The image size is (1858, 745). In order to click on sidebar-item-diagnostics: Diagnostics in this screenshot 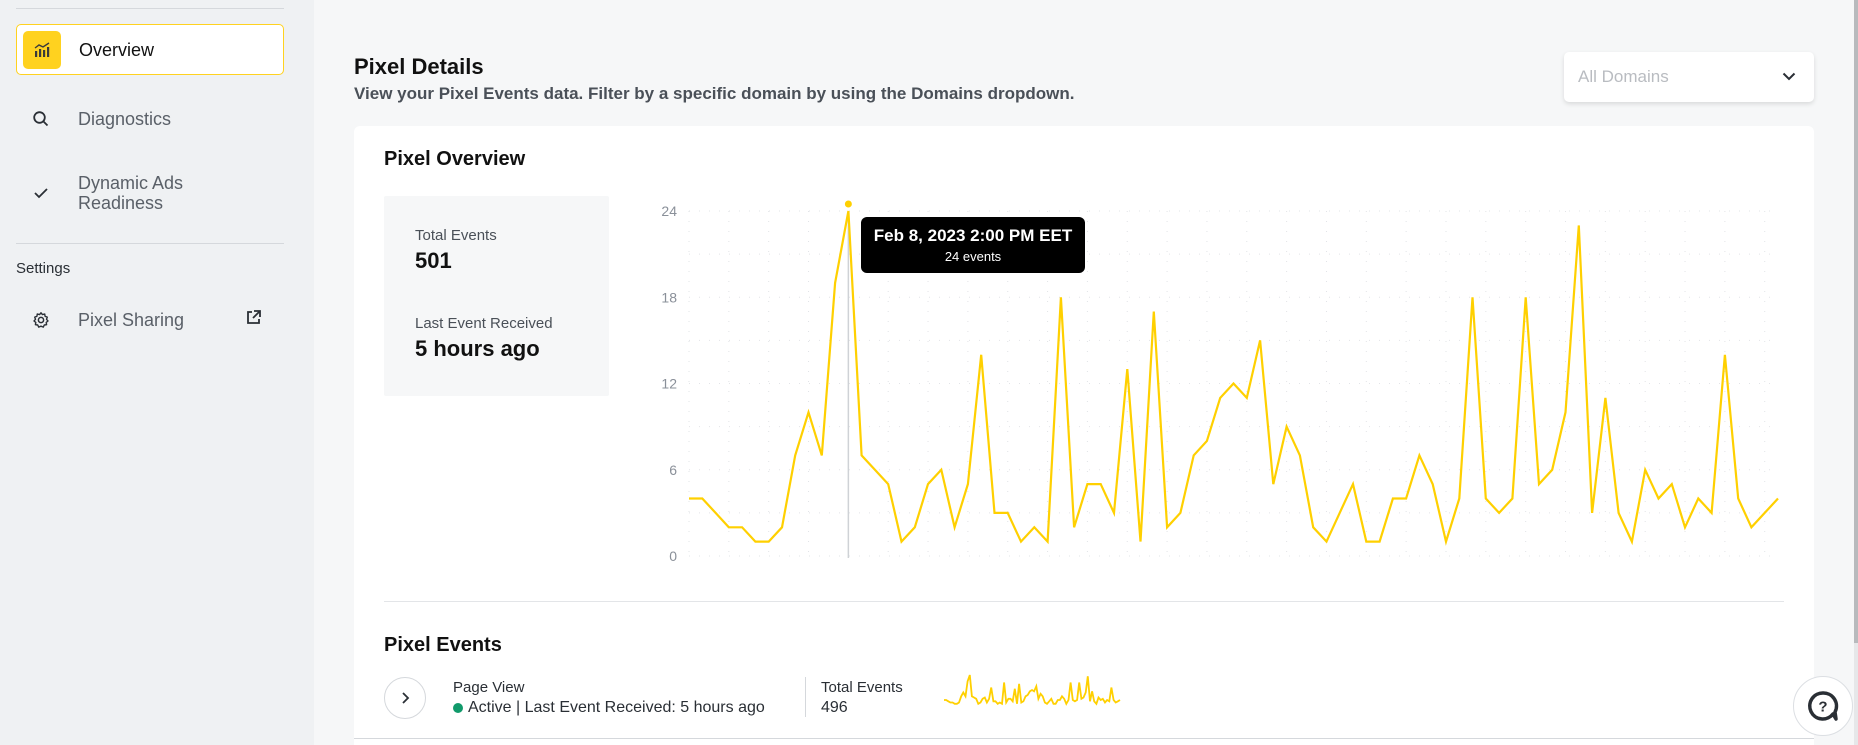, I will do `click(150, 119)`.